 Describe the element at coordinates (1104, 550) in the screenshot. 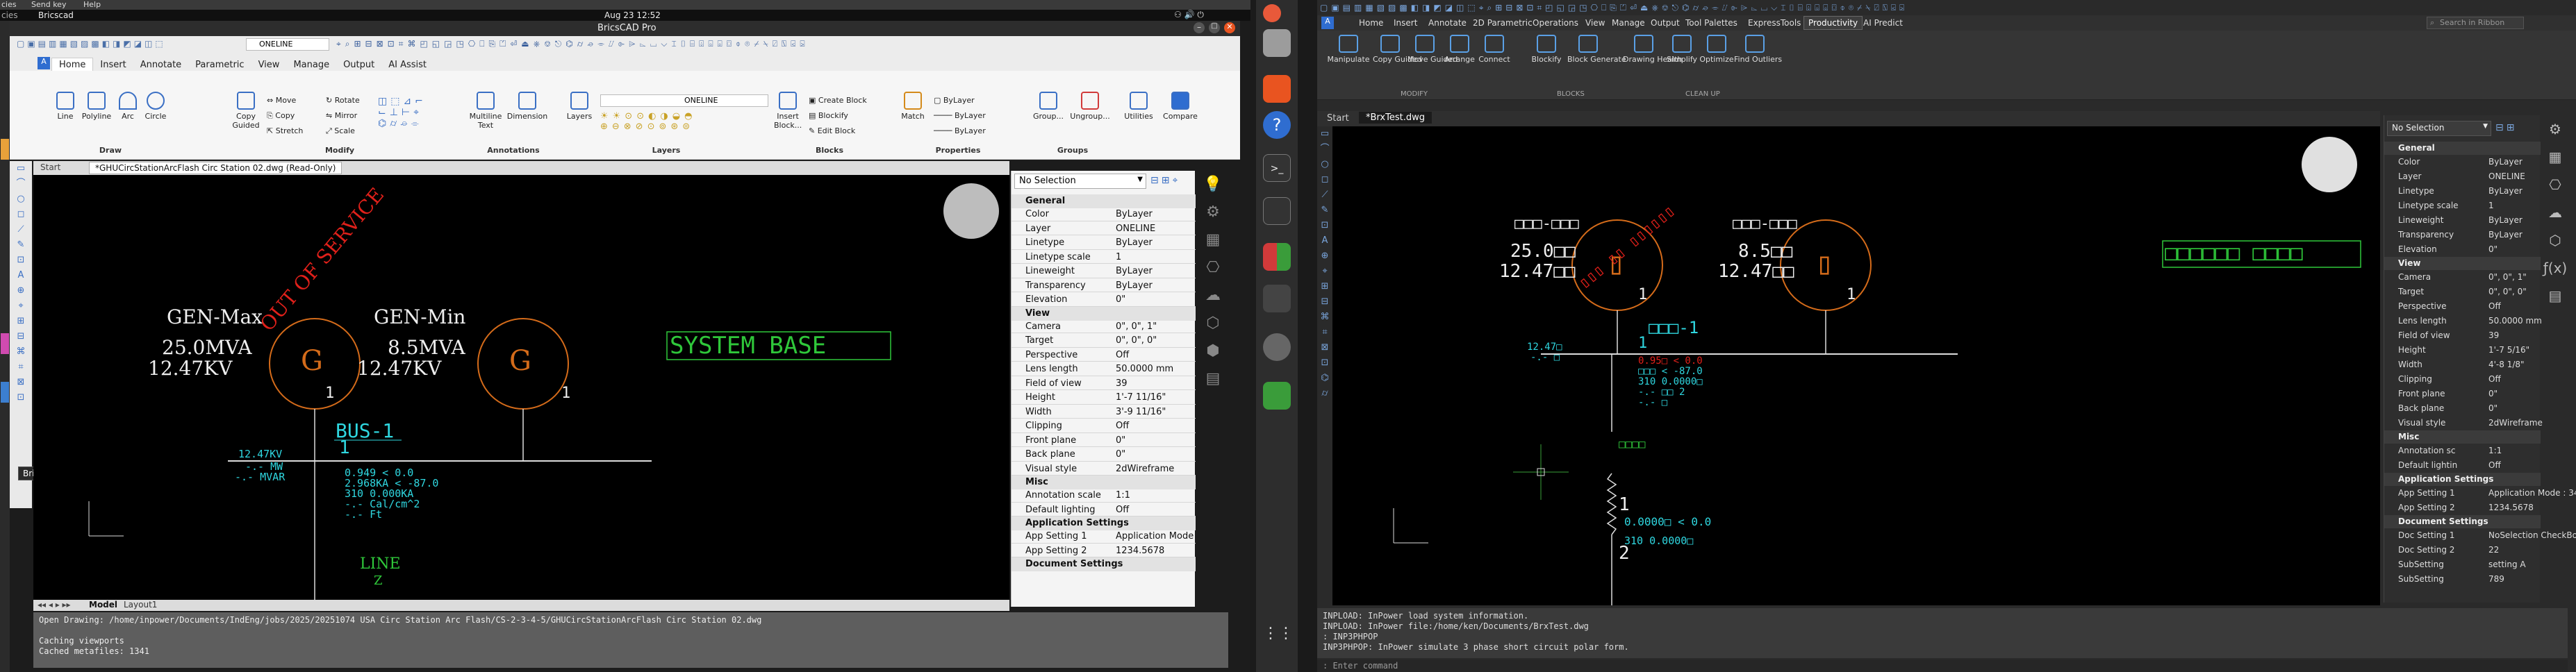

I see `property-row: App Setting 2 1234.5678` at that location.